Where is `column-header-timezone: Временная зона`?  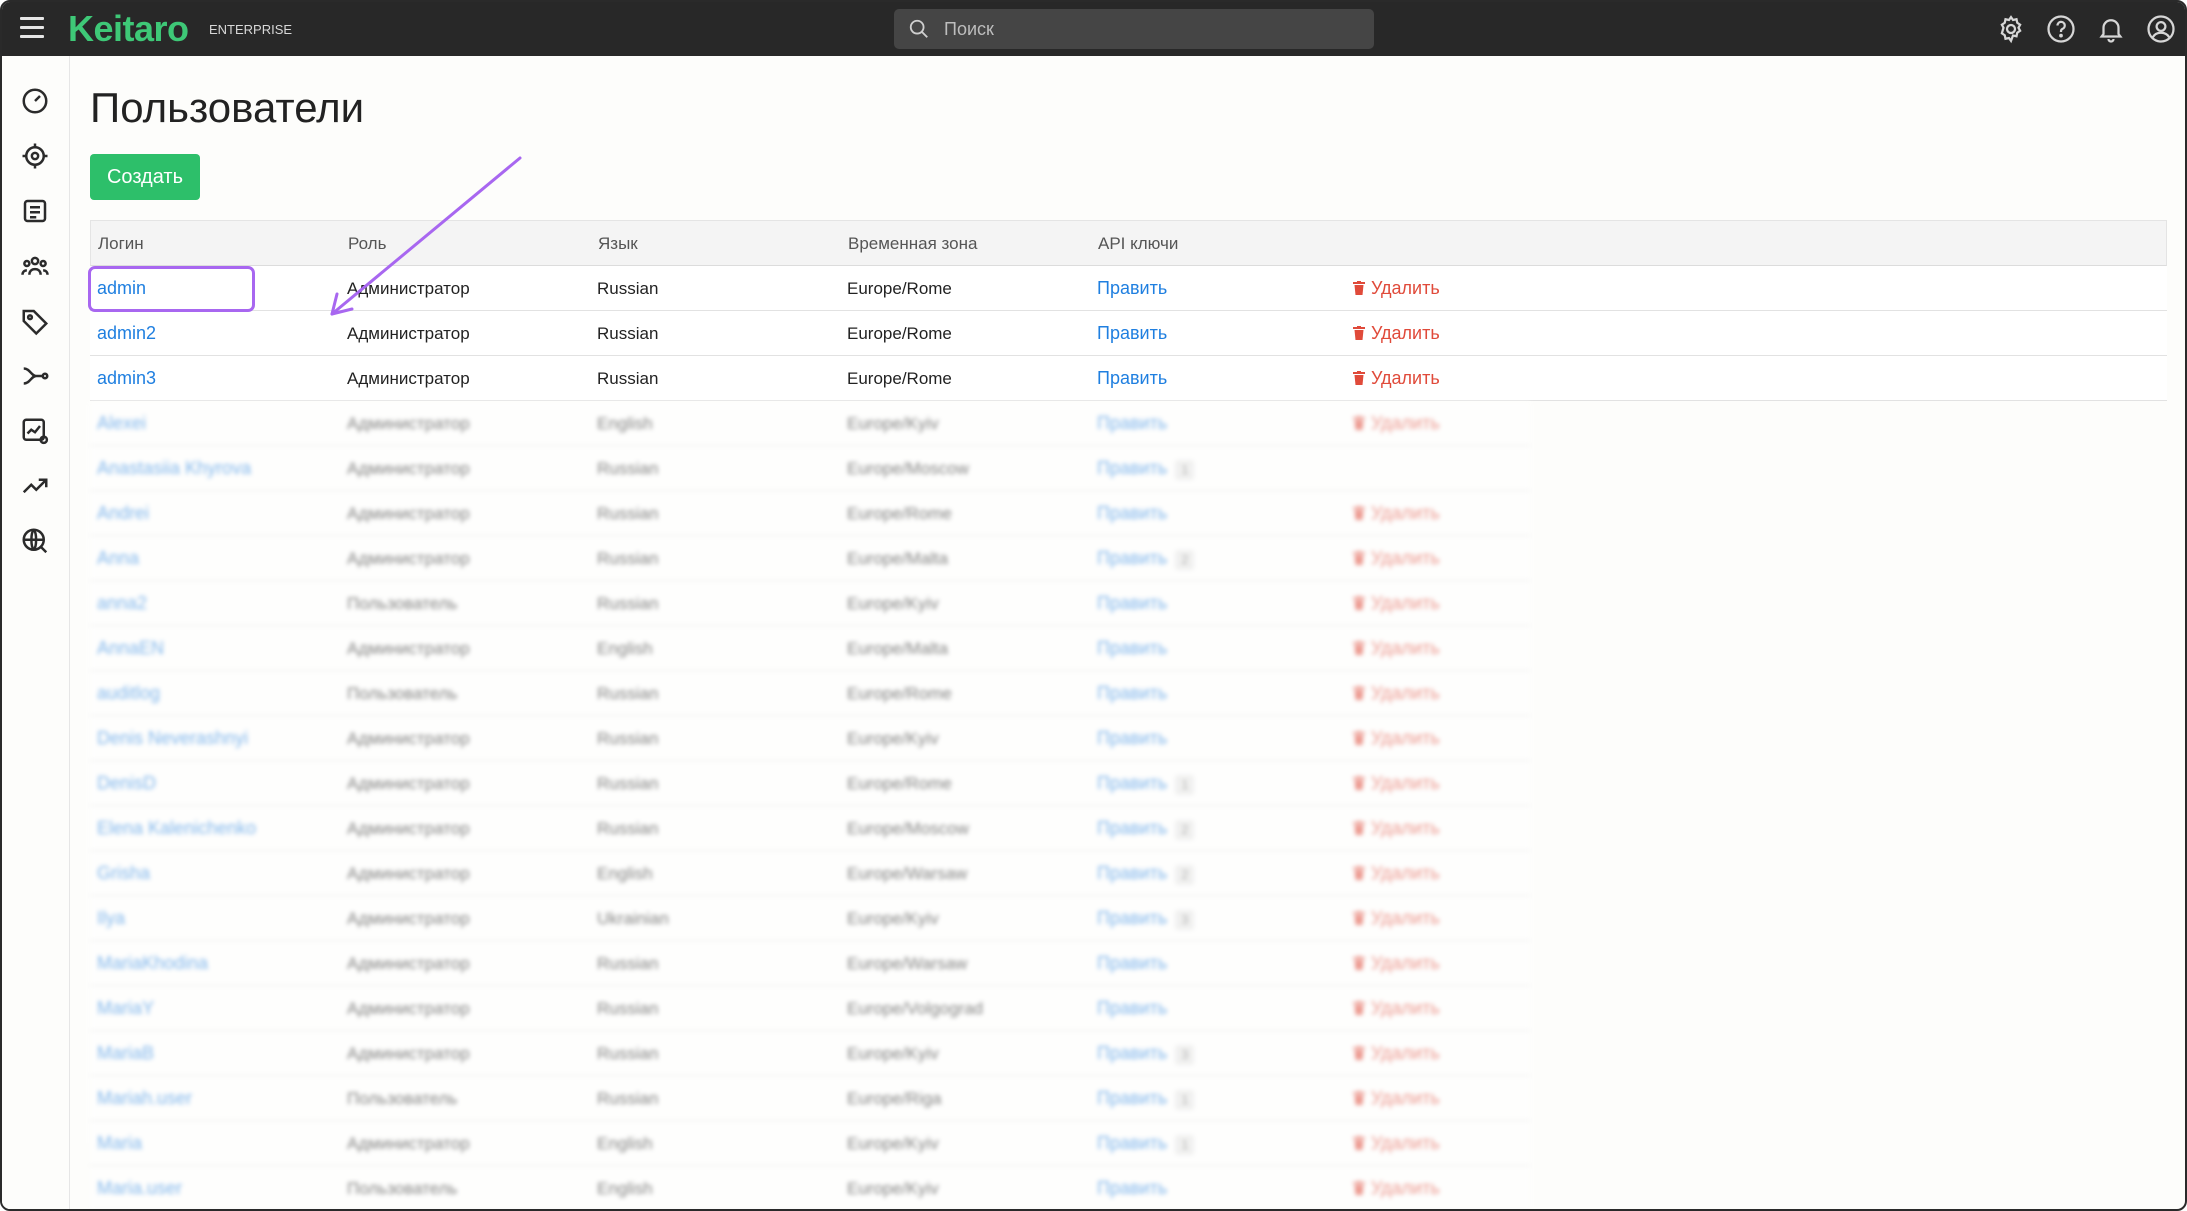
column-header-timezone: Временная зона is located at coordinates (912, 244).